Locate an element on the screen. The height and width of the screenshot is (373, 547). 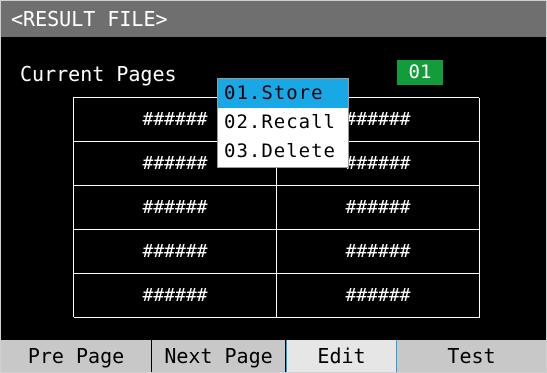
page-number-badge: 01 is located at coordinates (420, 72).